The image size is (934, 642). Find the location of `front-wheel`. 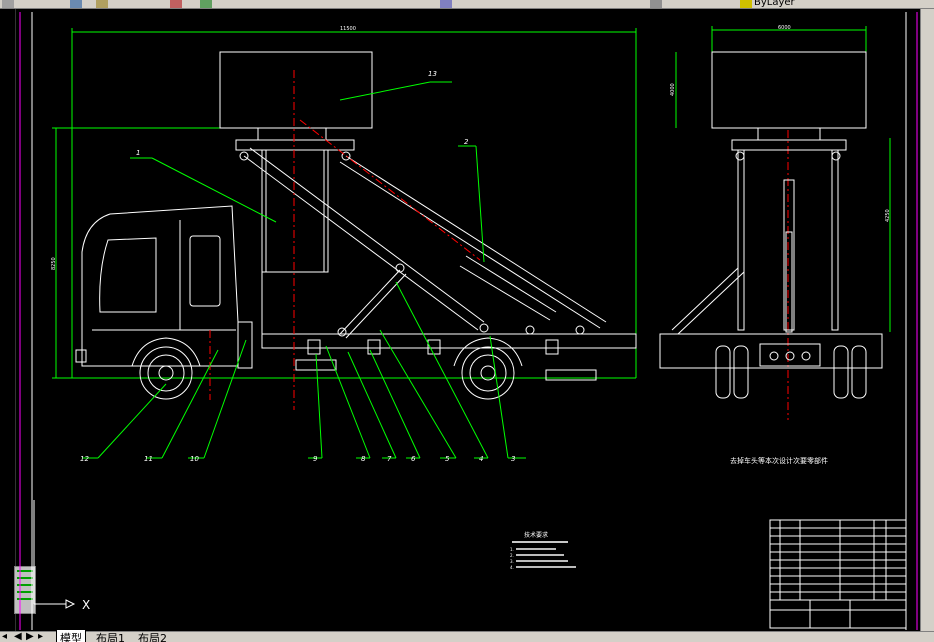

front-wheel is located at coordinates (166, 368).